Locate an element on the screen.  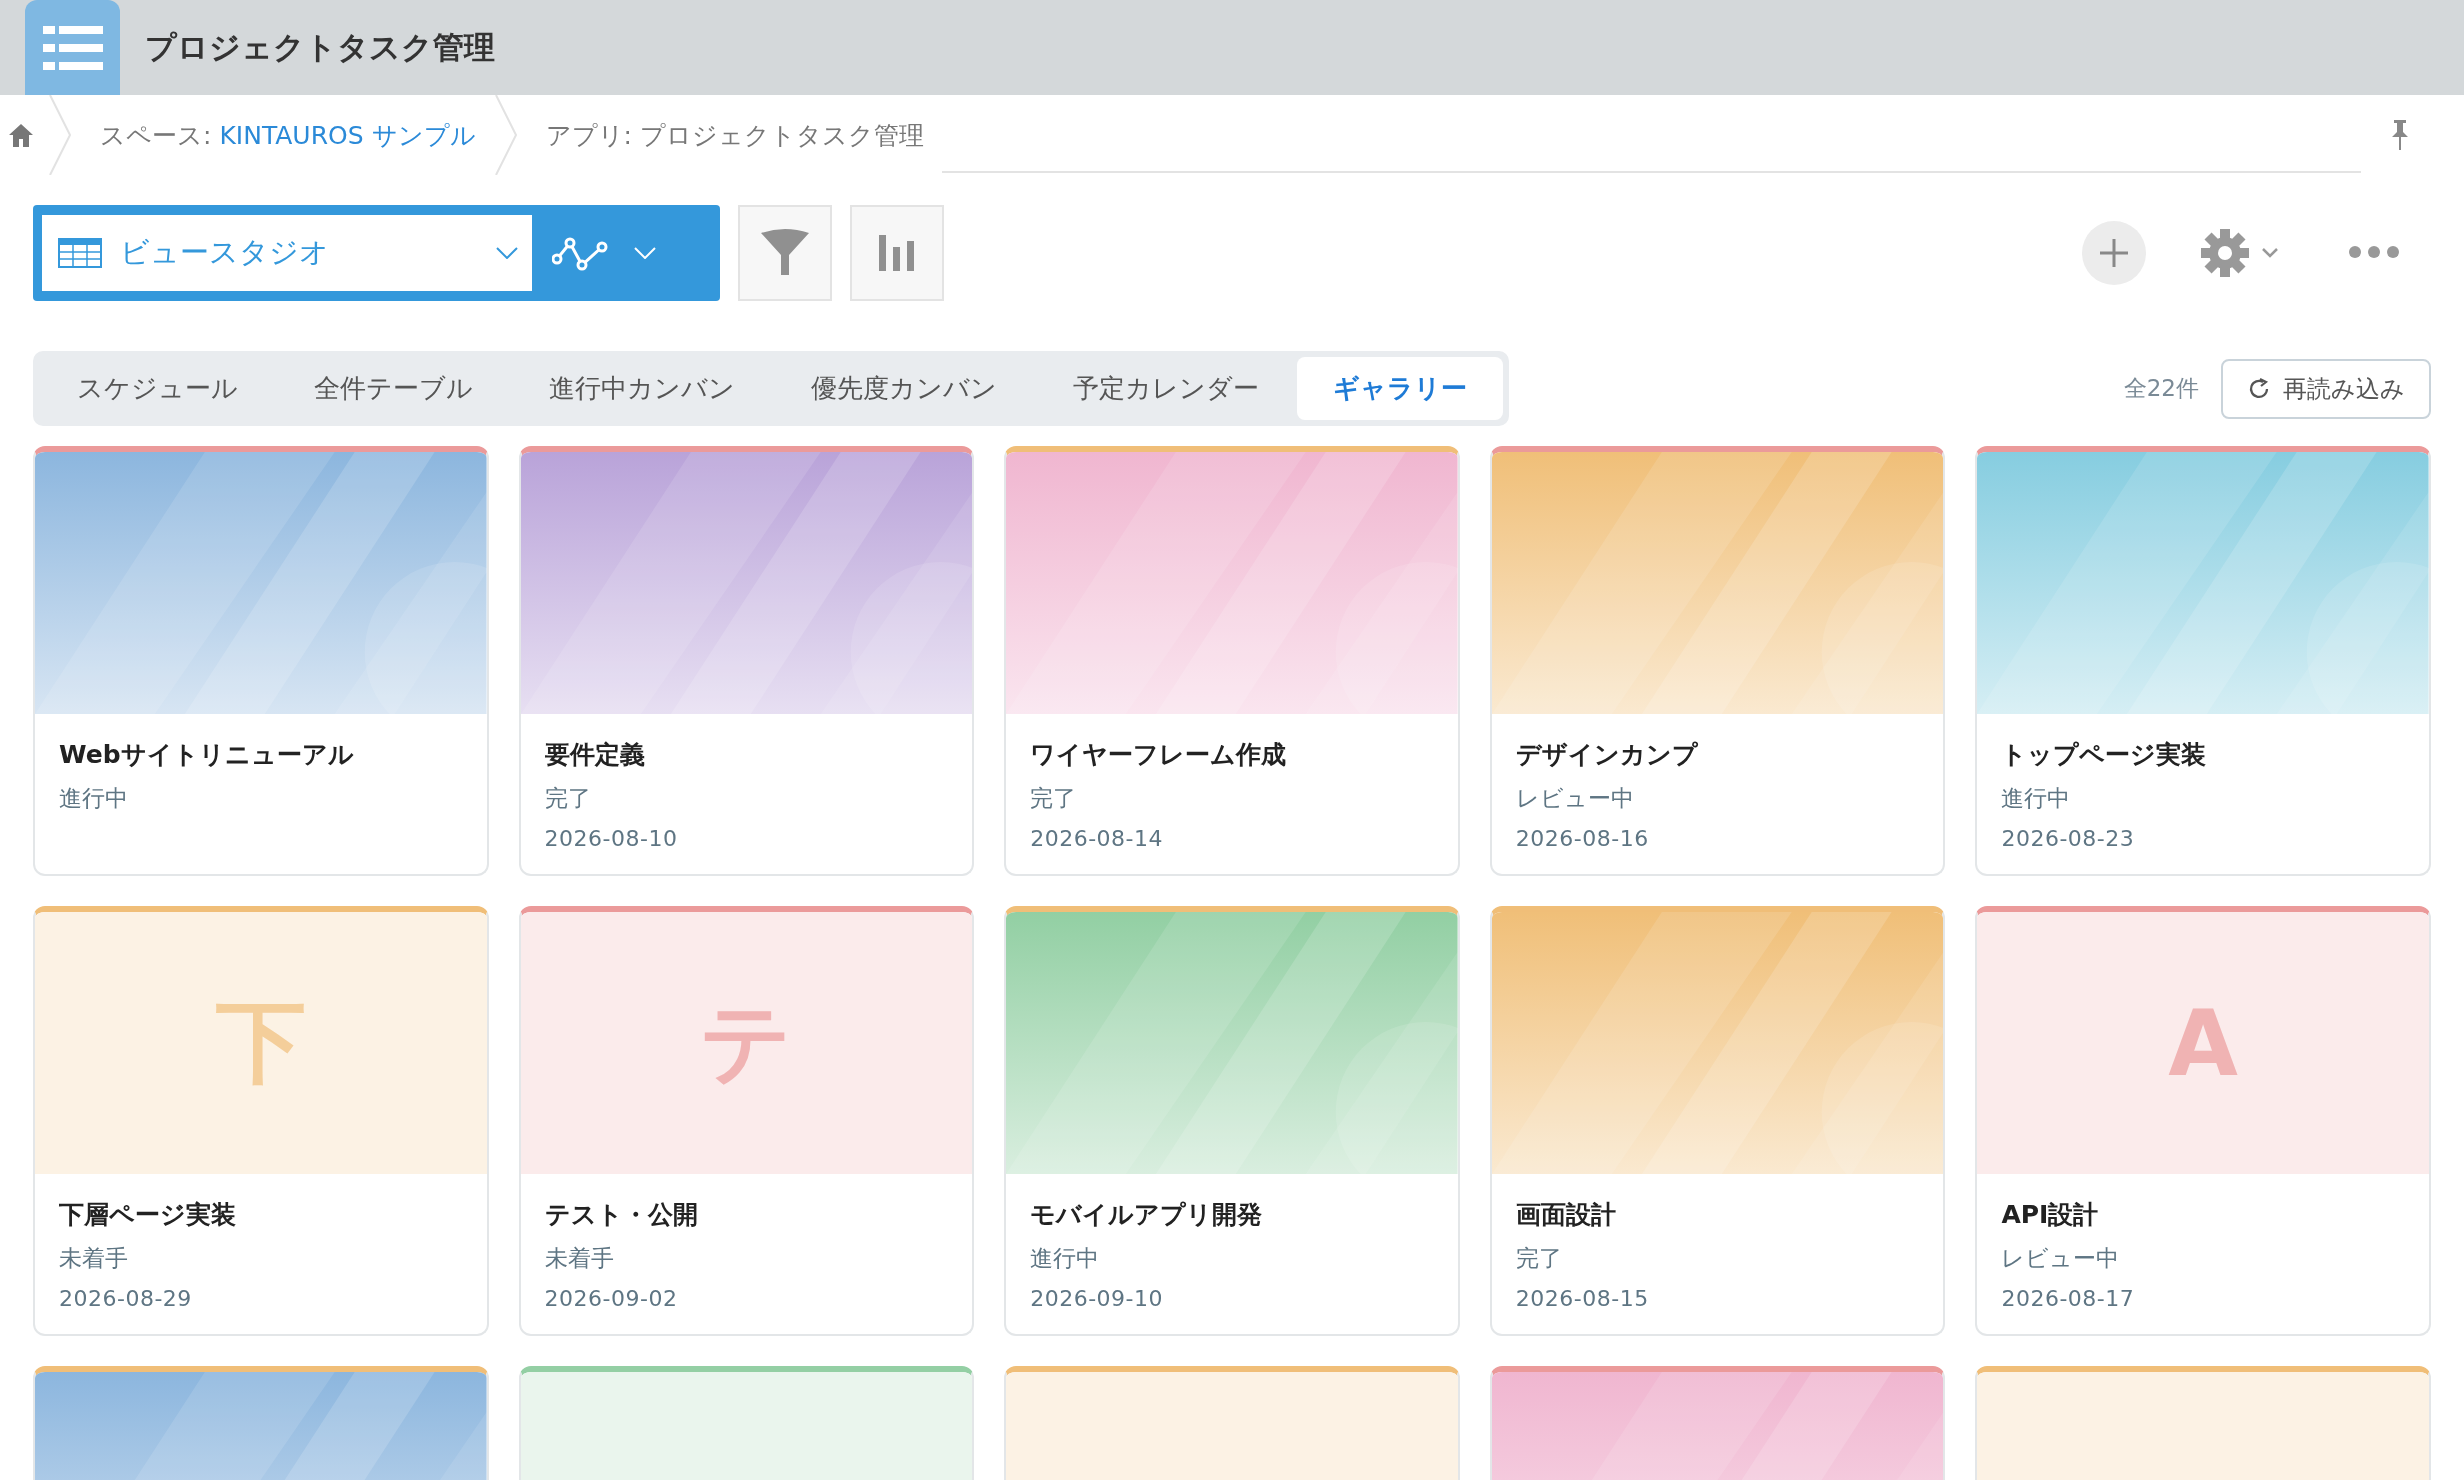
table-icon is located at coordinates (80, 253).